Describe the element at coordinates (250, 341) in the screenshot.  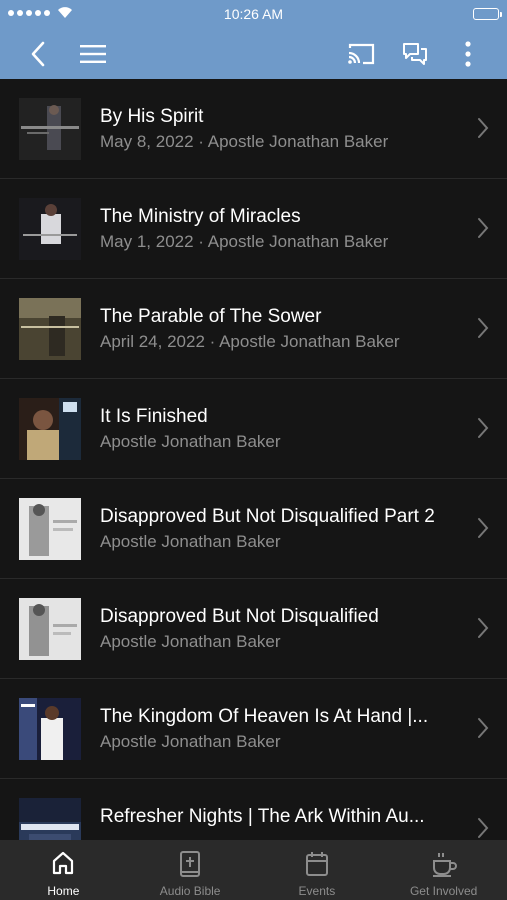
I see `sermon-subtitle: April 24, 2022 · Apostle Jonathan Baker` at that location.